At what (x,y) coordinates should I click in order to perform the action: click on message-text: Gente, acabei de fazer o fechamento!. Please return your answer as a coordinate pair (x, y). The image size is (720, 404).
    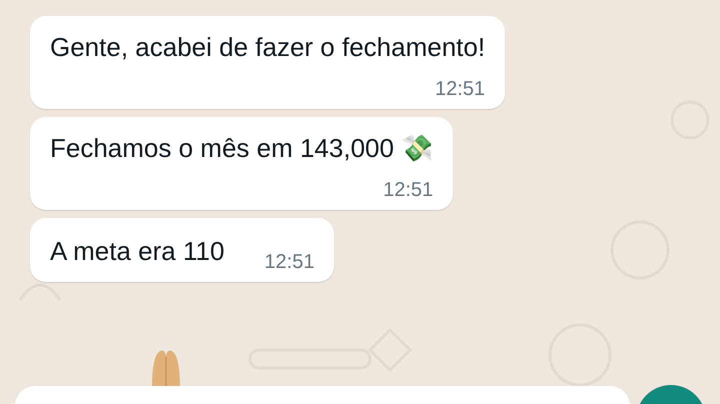
    Looking at the image, I should click on (268, 47).